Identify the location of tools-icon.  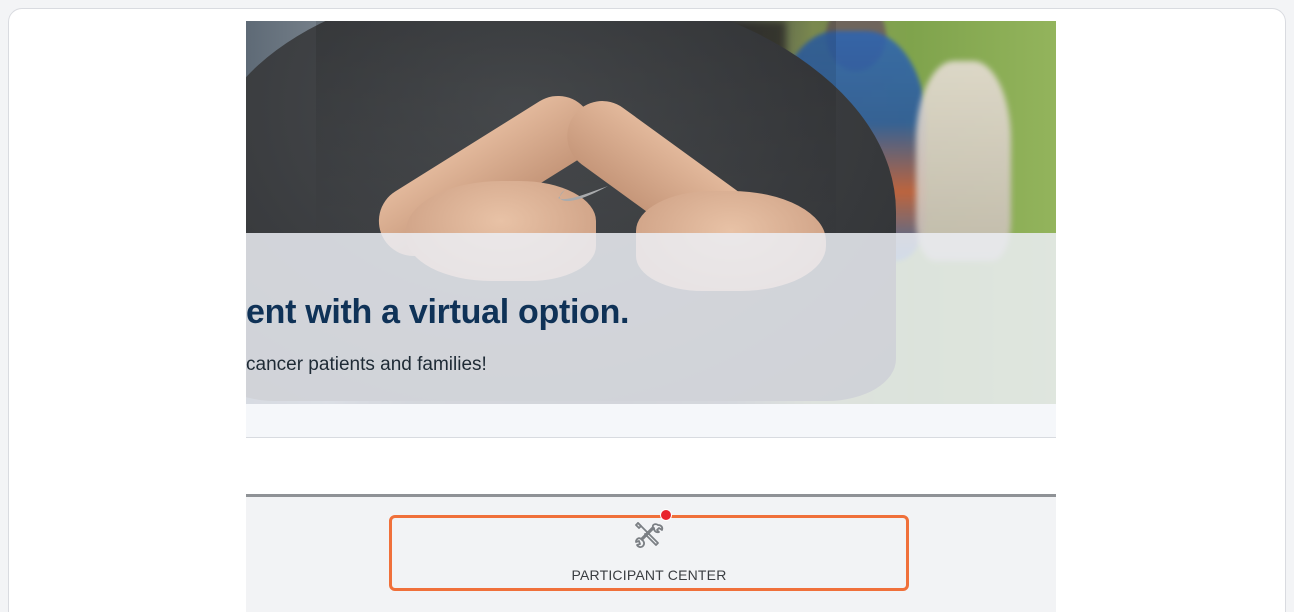
(649, 535).